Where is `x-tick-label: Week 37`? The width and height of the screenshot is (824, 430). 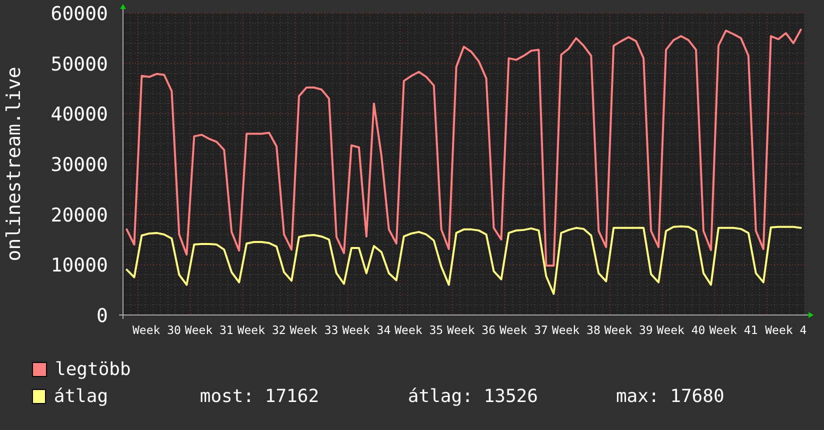 x-tick-label: Week 37 is located at coordinates (523, 330).